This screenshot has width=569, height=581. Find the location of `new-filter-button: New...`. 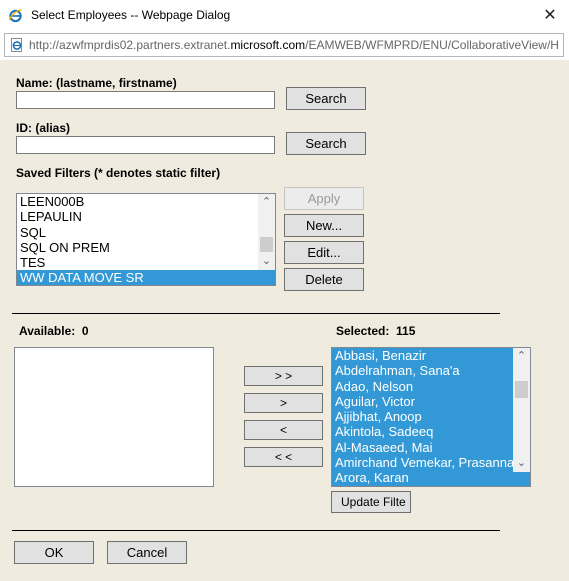

new-filter-button: New... is located at coordinates (324, 225).